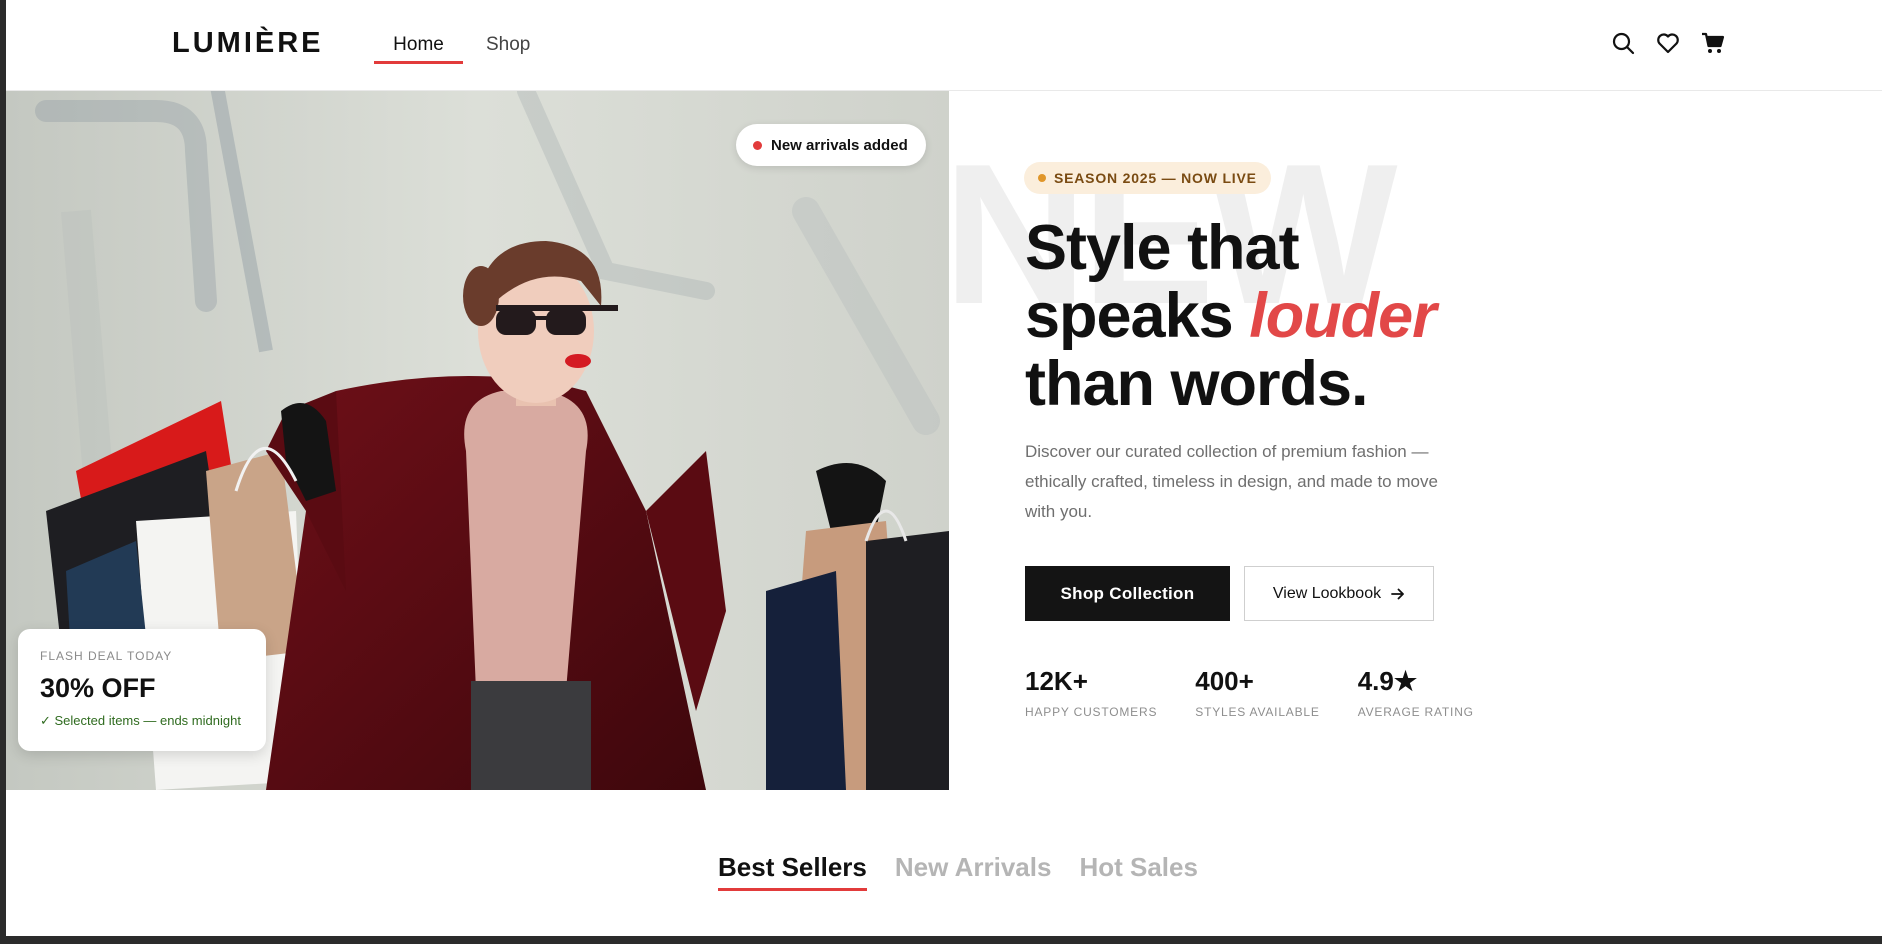 The image size is (1882, 944). I want to click on season-tag: SEASON 2025 — NOW LIVE, so click(1147, 178).